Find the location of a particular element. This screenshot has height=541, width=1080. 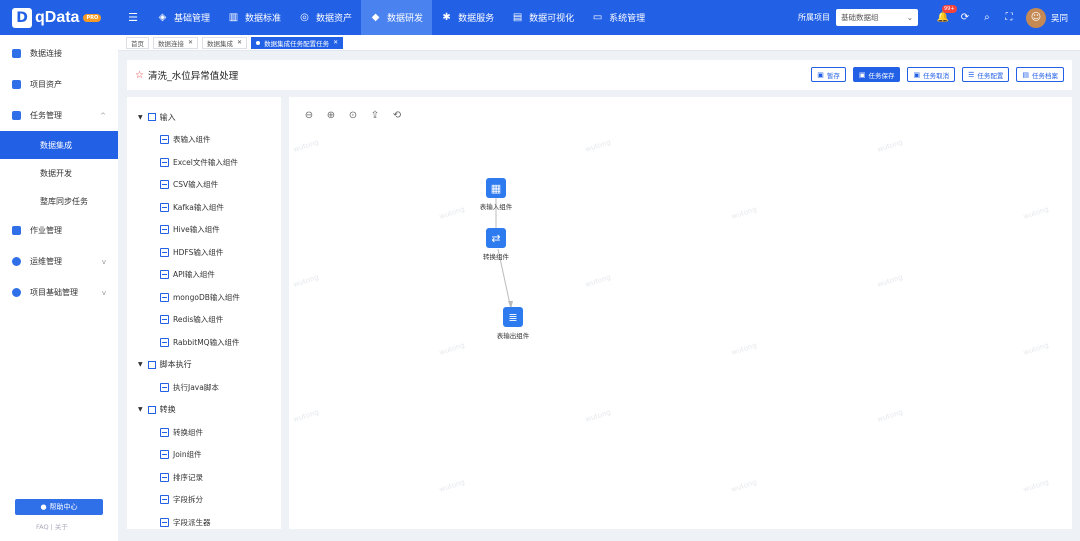

archive-task-button: ▤ 任务档案 is located at coordinates (1040, 74).